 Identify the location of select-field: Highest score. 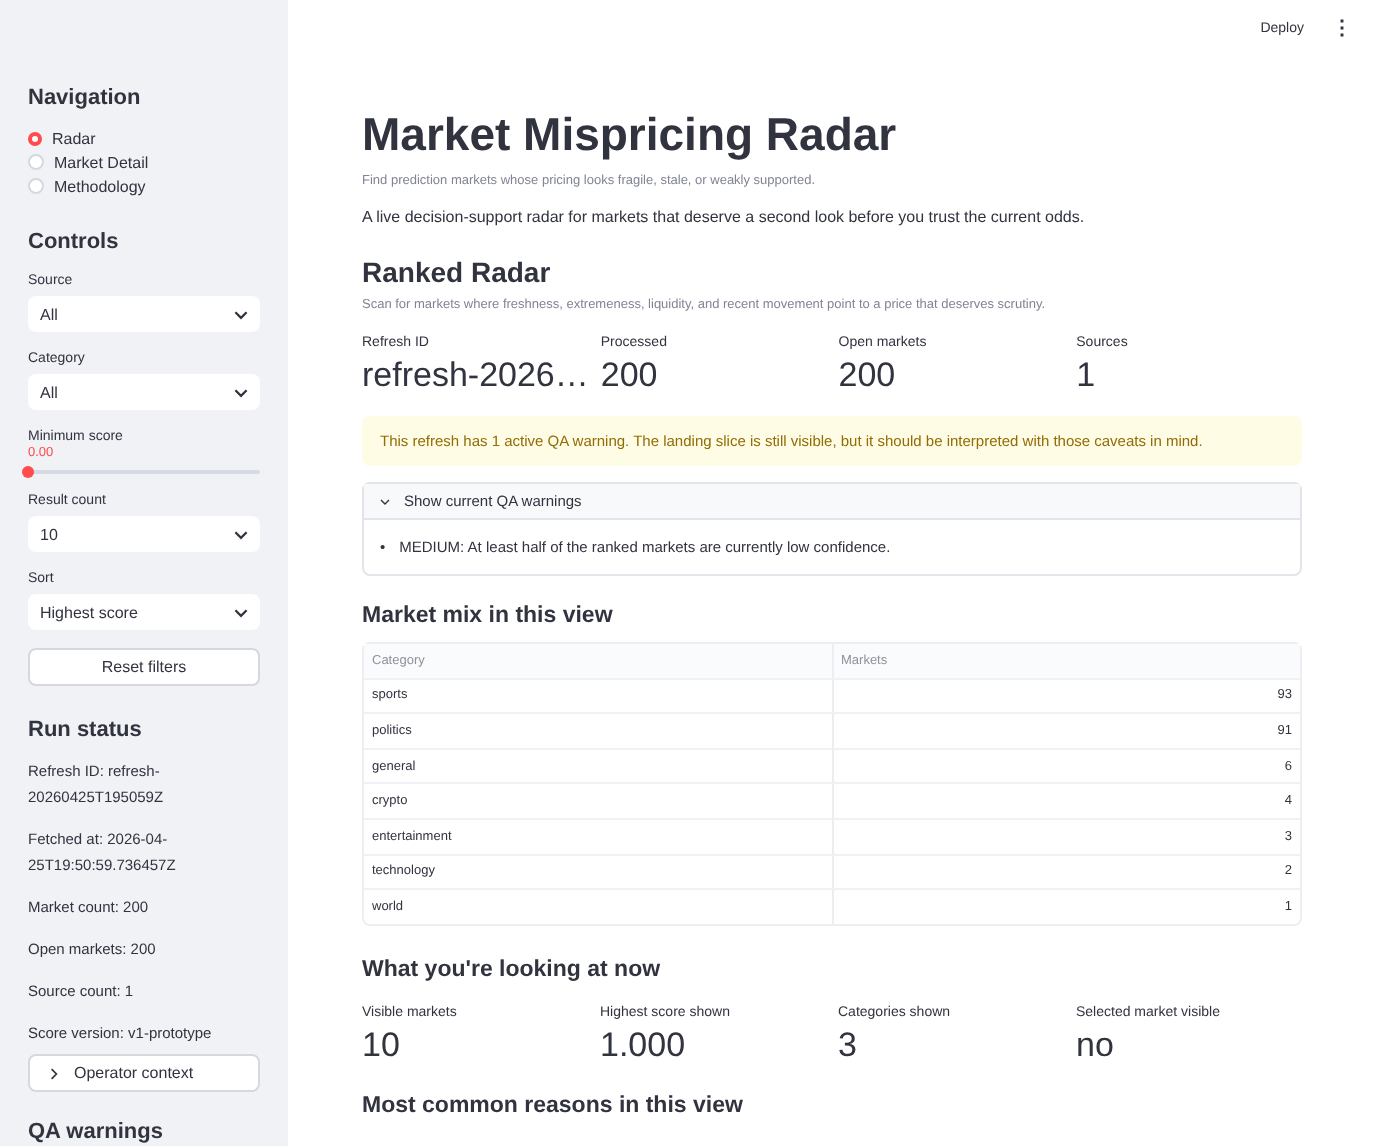
(144, 612).